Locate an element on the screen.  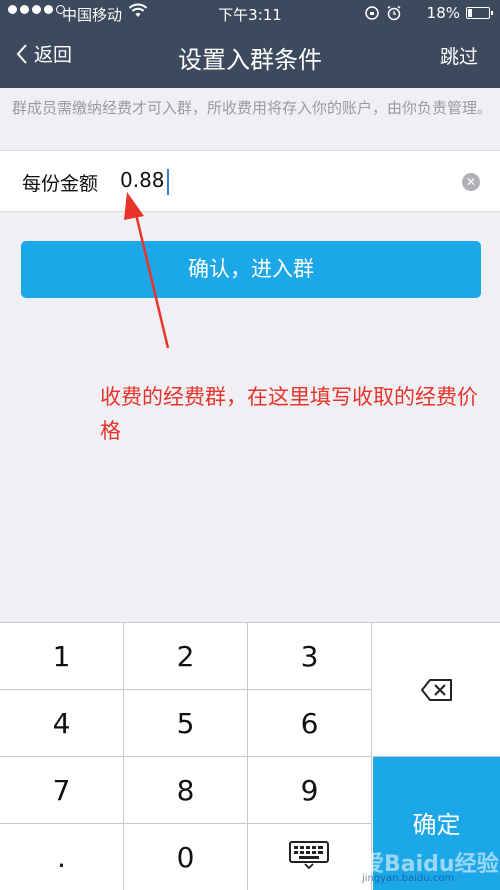
amount-label: 每份金额 is located at coordinates (60, 184).